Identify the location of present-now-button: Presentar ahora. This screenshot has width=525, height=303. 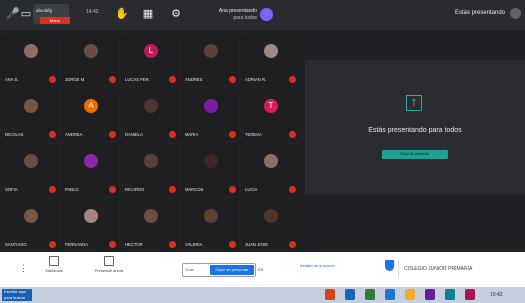
(109, 264).